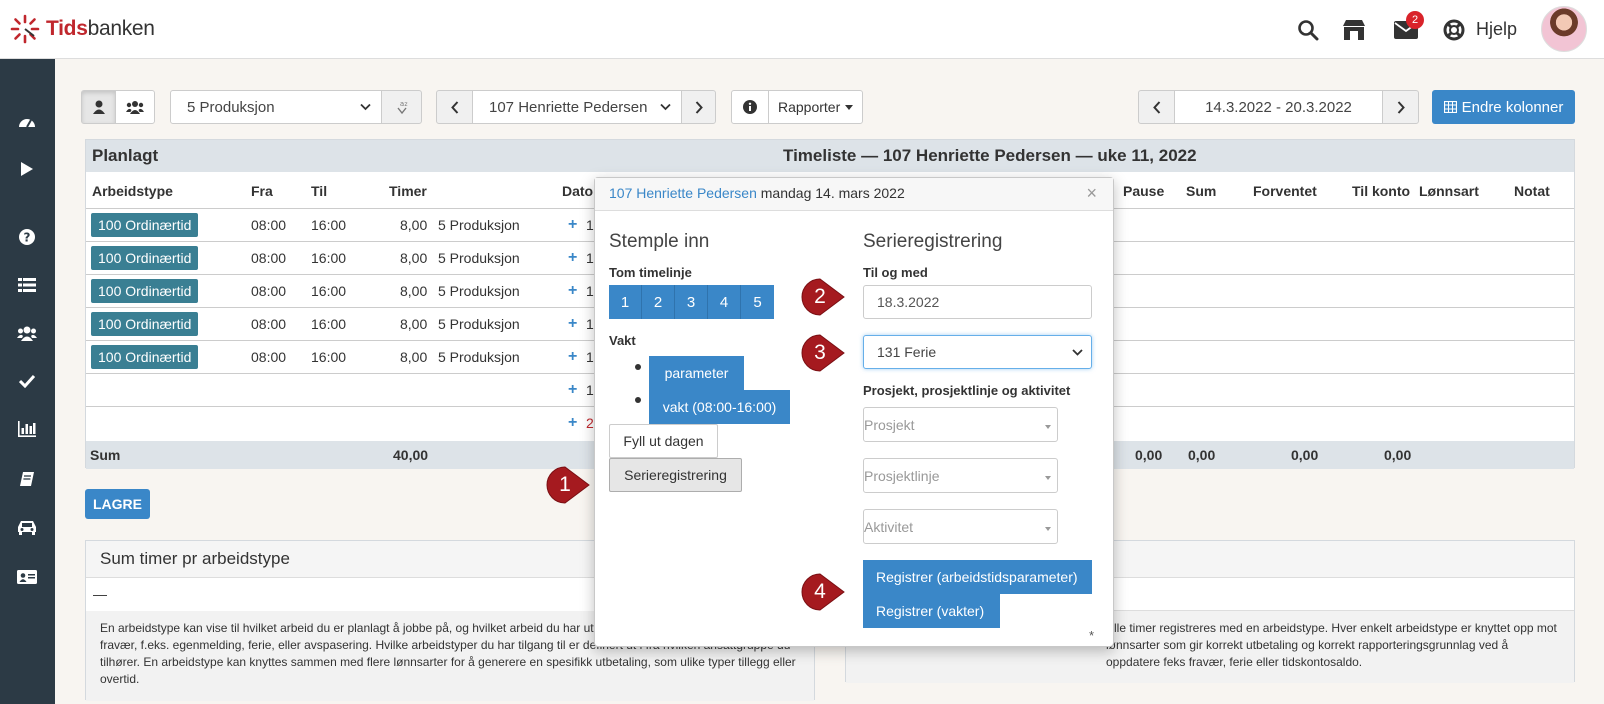 The width and height of the screenshot is (1604, 704). What do you see at coordinates (408, 191) in the screenshot?
I see `col-hours: Timer` at bounding box center [408, 191].